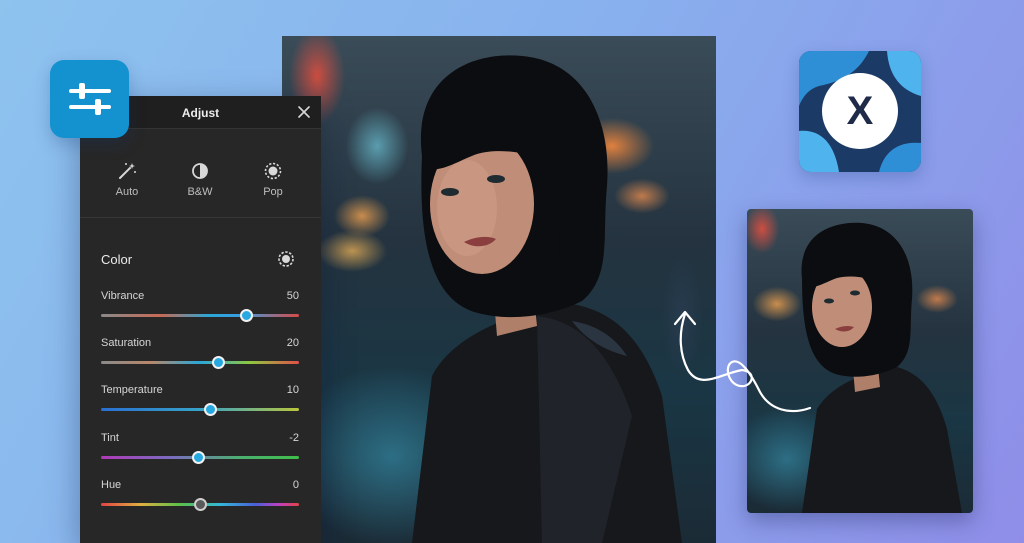 The width and height of the screenshot is (1024, 543). Describe the element at coordinates (273, 192) in the screenshot. I see `preset-pop-label: Pop` at that location.